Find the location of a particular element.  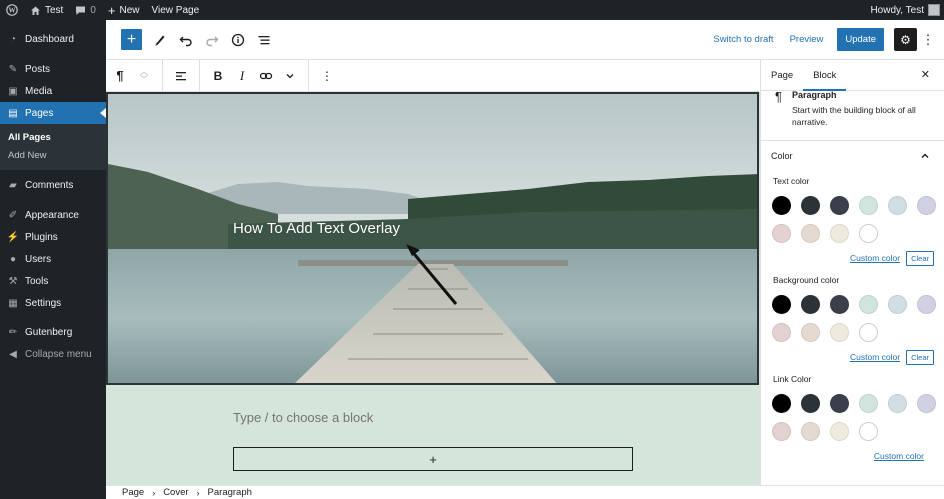

close-icon: ✕ is located at coordinates (925, 74).